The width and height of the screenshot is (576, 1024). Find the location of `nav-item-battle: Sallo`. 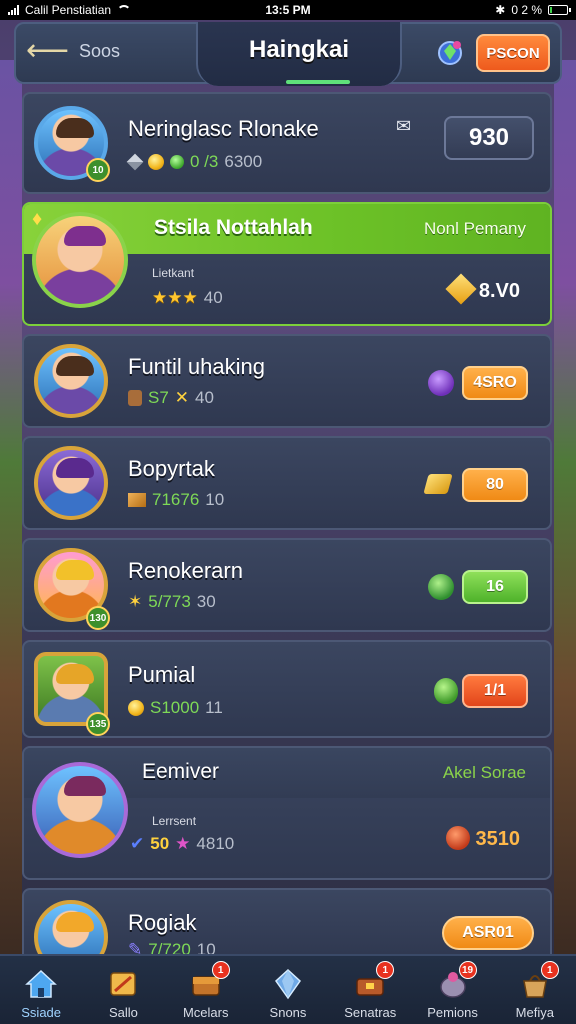

nav-item-battle: Sallo is located at coordinates (123, 993).